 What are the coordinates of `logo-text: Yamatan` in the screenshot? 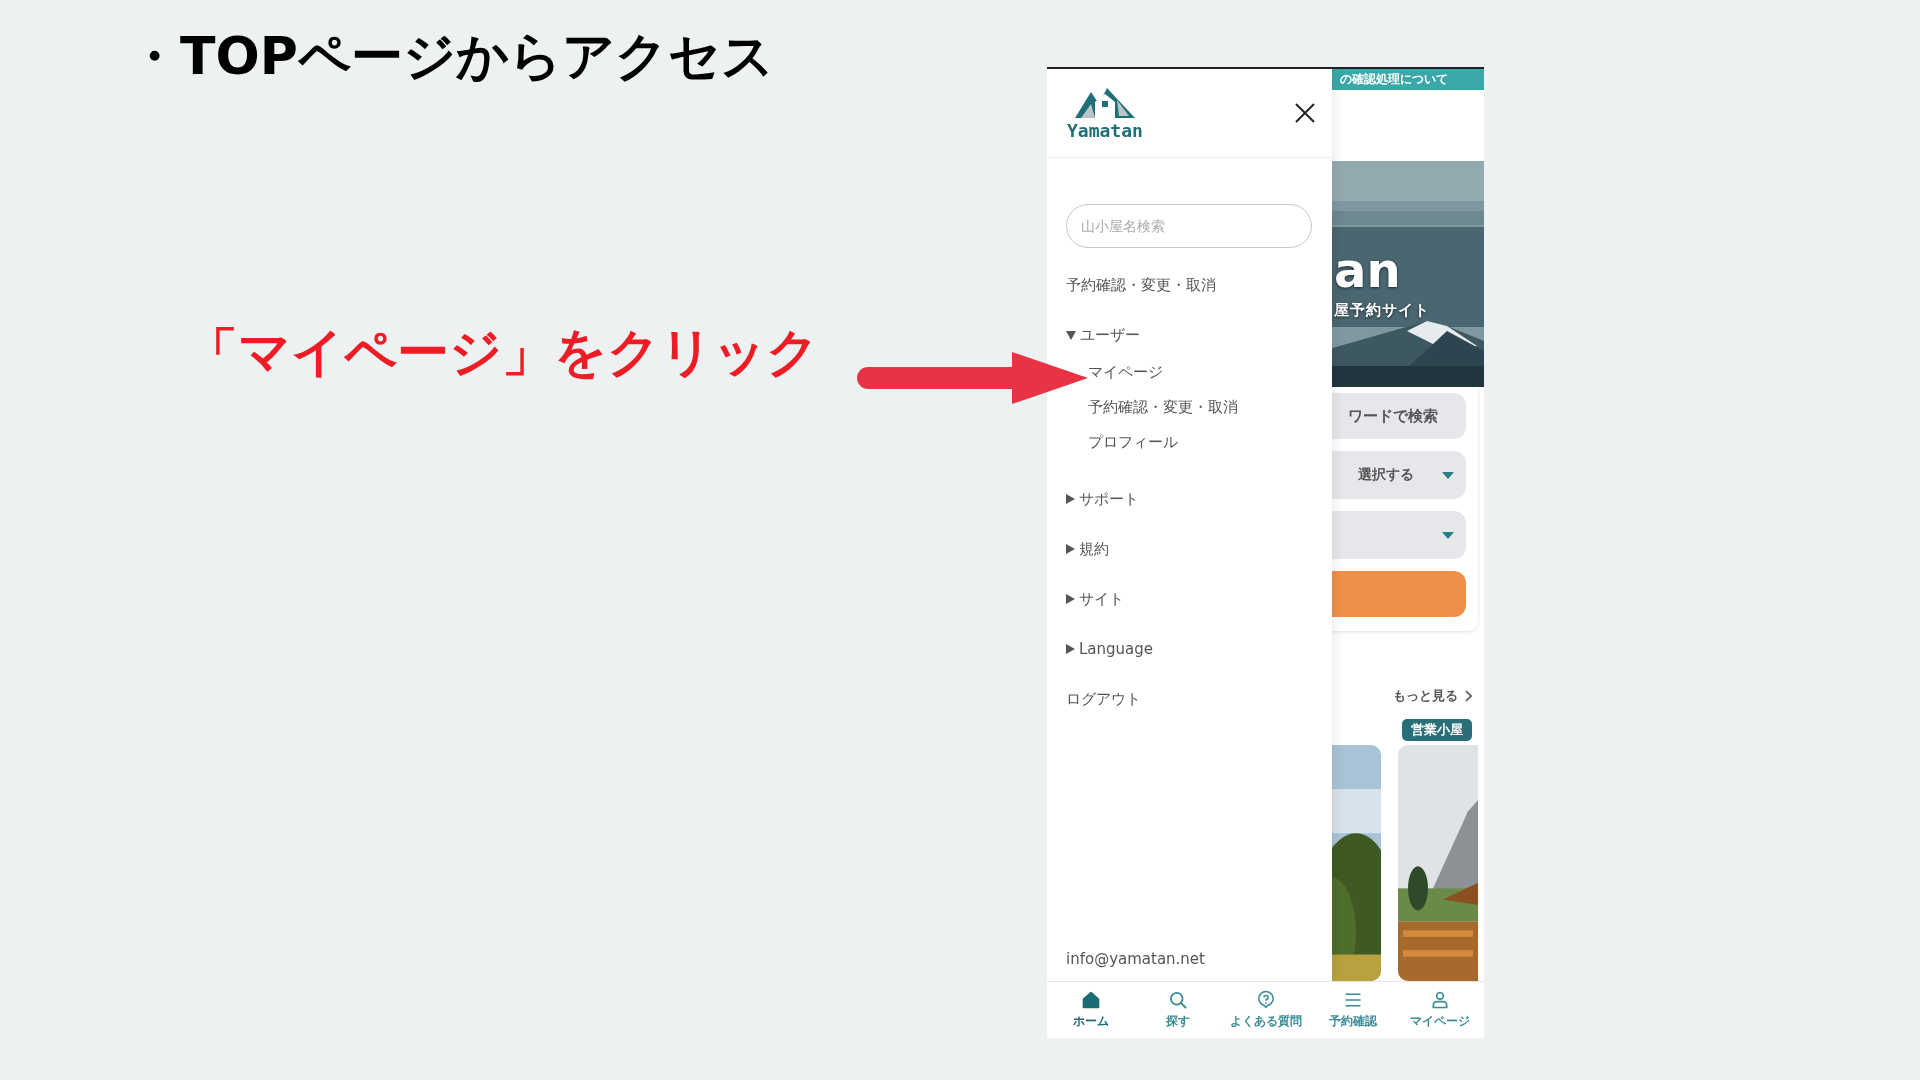 It's located at (1105, 130).